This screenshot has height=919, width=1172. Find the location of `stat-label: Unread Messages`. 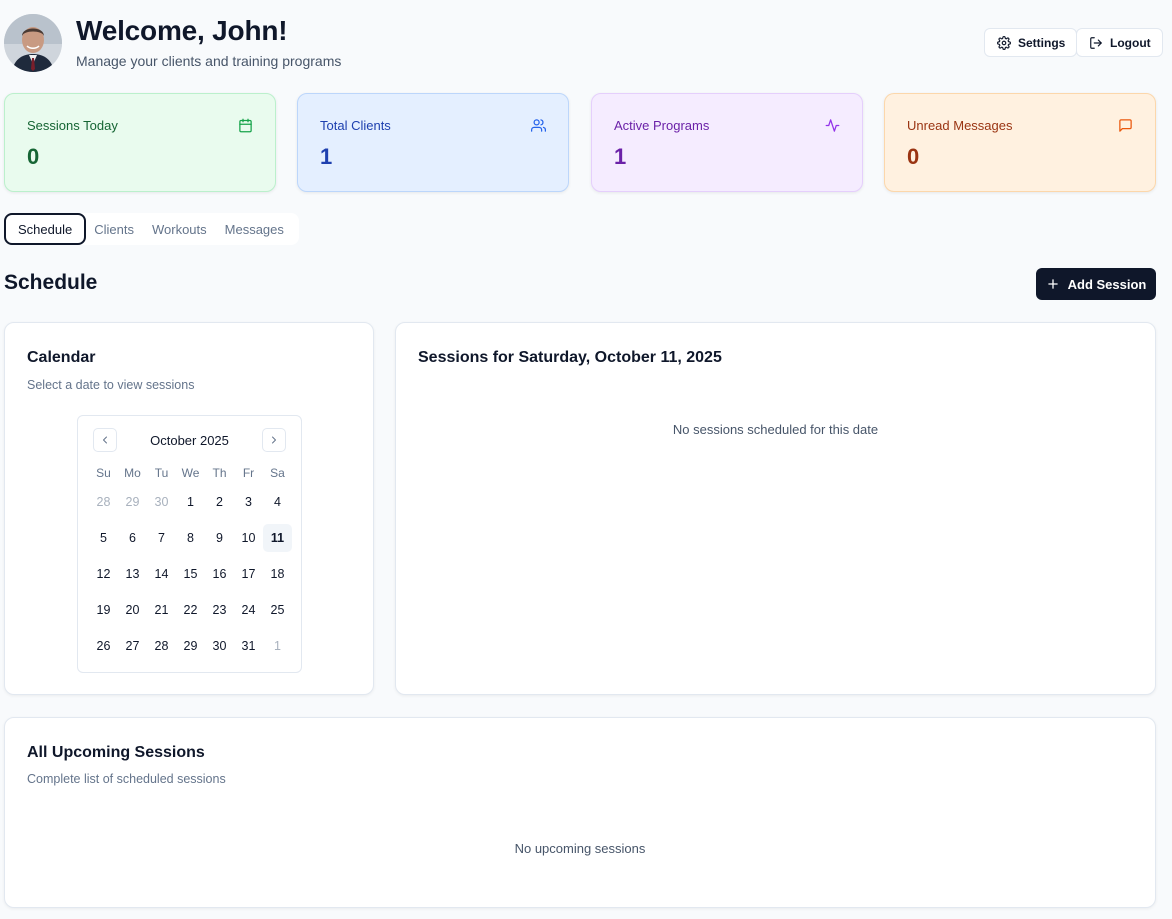

stat-label: Unread Messages is located at coordinates (960, 125).